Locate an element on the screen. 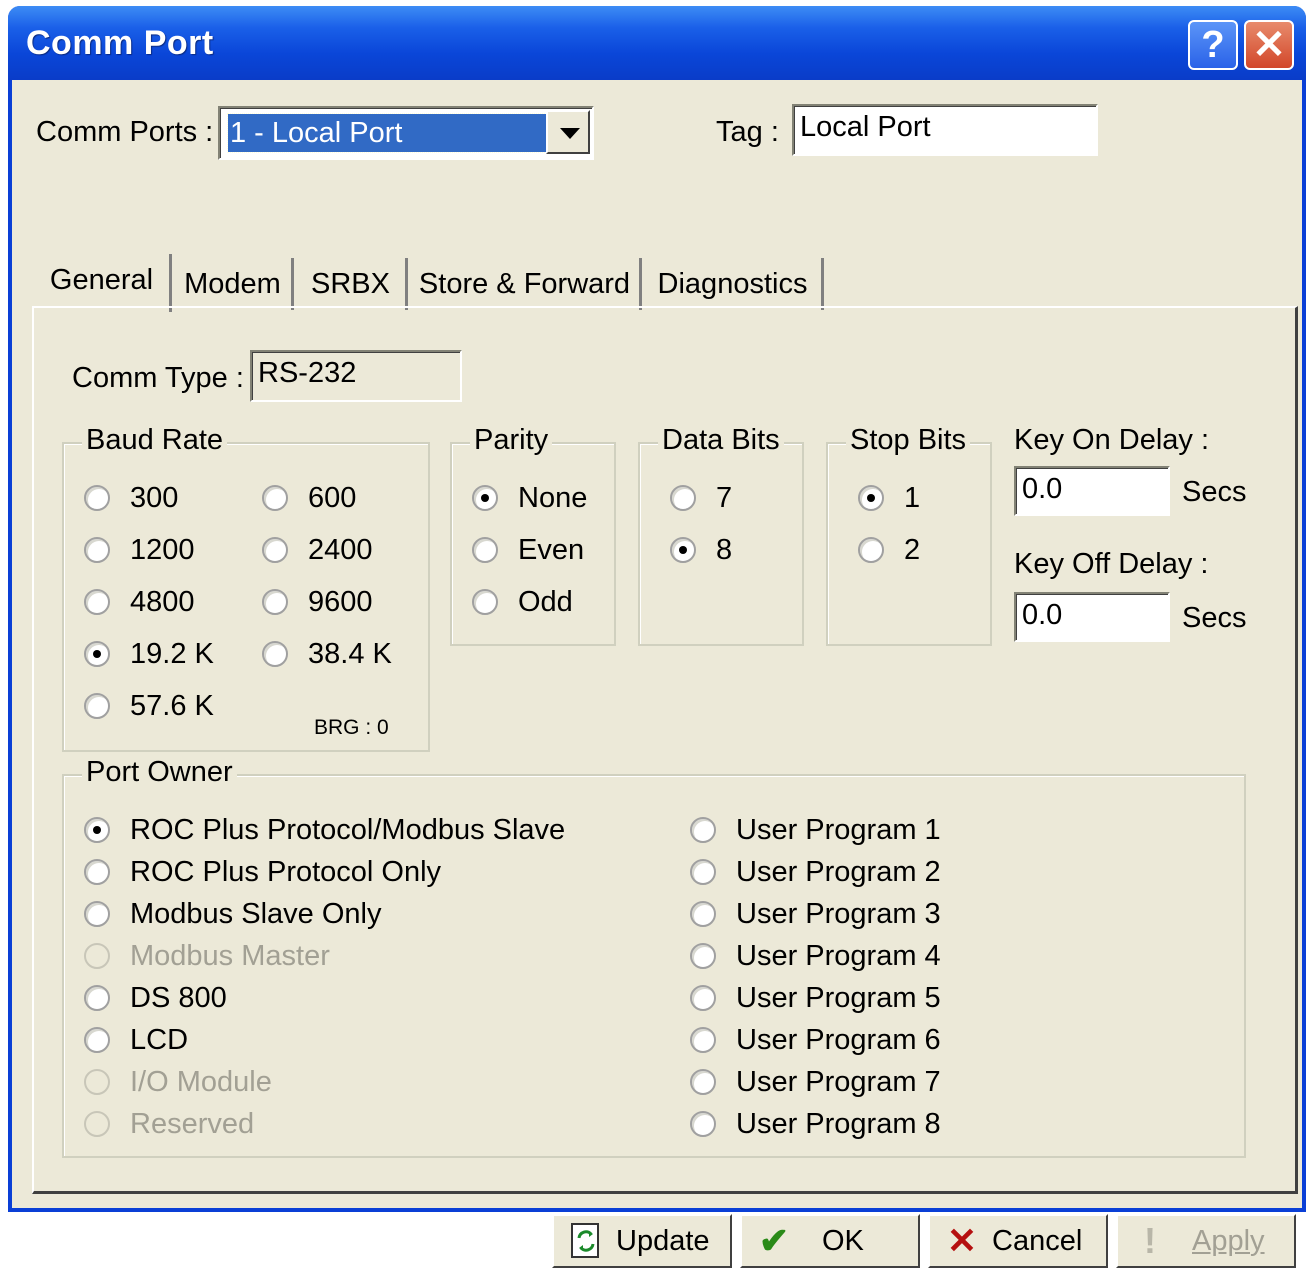  radio-label: 38.4 K is located at coordinates (350, 653).